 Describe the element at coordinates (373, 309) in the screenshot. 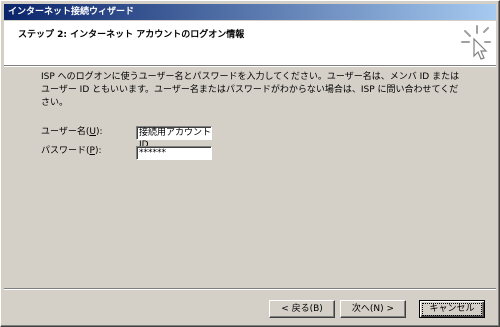

I see `next-button: 次へ(N) >` at that location.